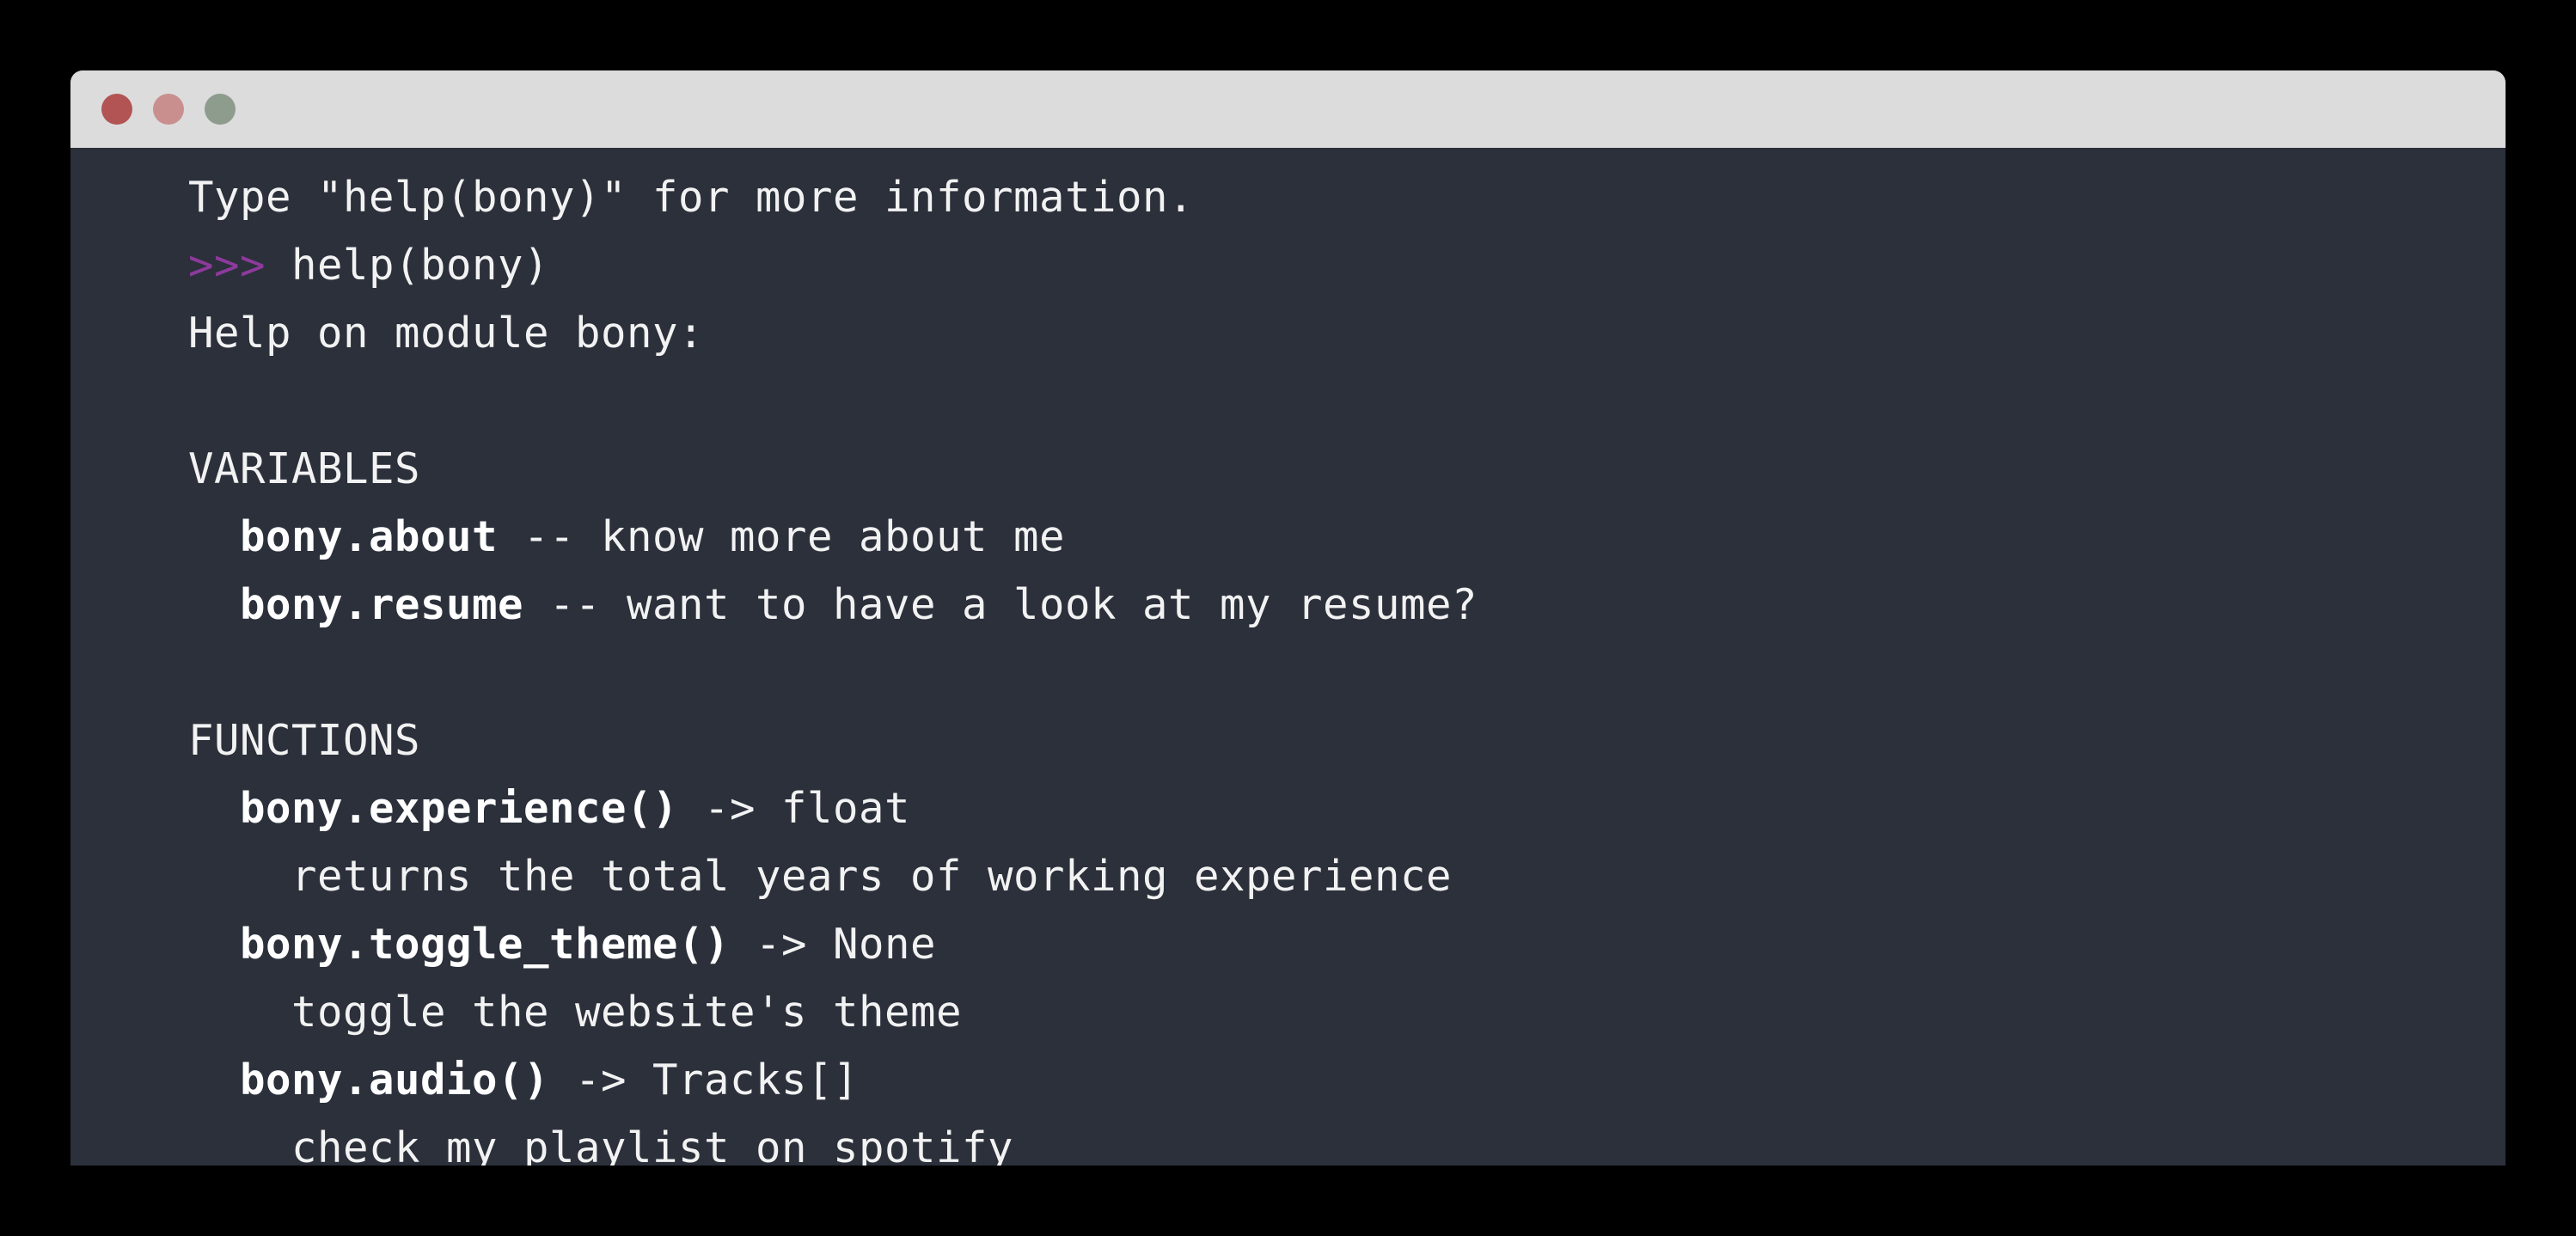 The width and height of the screenshot is (2576, 1236). What do you see at coordinates (1288, 197) in the screenshot?
I see `terminal-line: Type "help(bony)" for more information.` at bounding box center [1288, 197].